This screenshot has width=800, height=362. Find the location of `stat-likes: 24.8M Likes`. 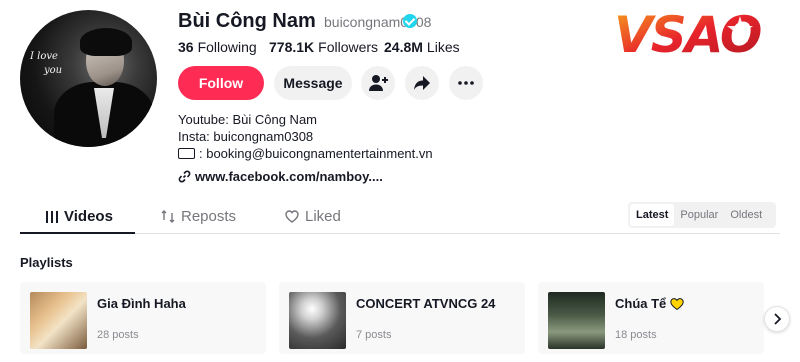

stat-likes: 24.8M Likes is located at coordinates (422, 47).